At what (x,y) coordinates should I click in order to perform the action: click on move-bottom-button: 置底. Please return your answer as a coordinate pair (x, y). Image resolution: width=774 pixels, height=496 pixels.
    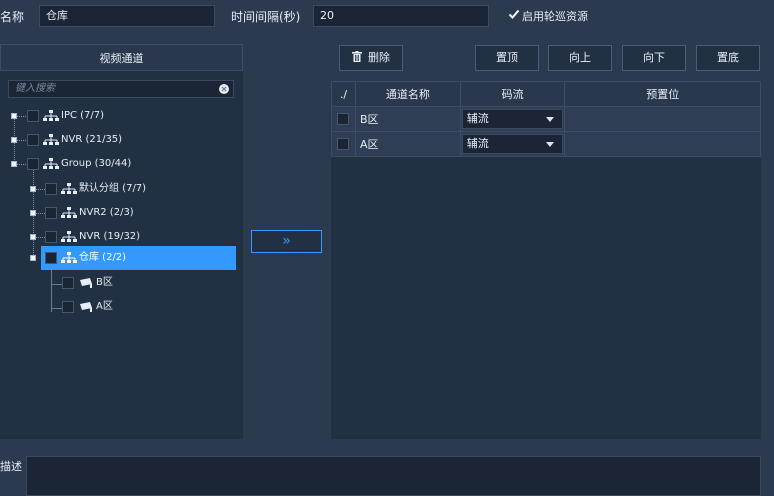
    Looking at the image, I should click on (728, 58).